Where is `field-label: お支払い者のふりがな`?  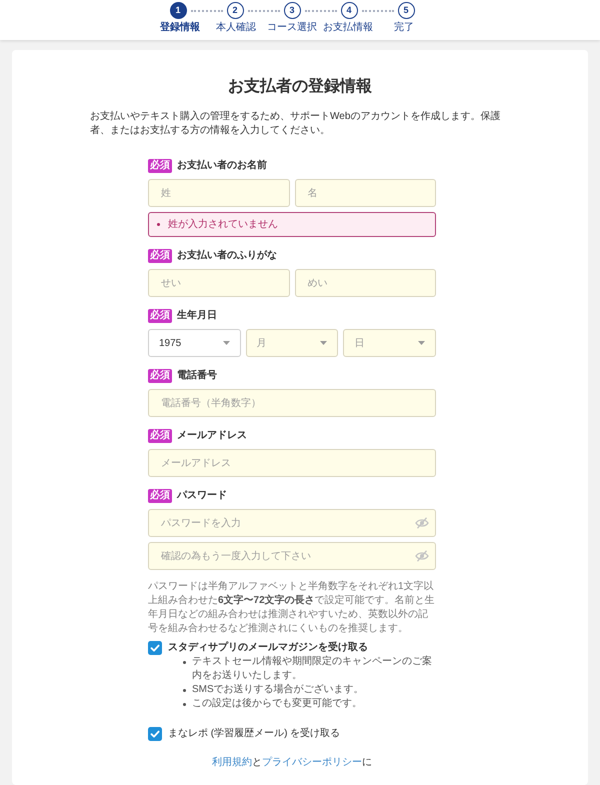
field-label: お支払い者のふりがな is located at coordinates (227, 255).